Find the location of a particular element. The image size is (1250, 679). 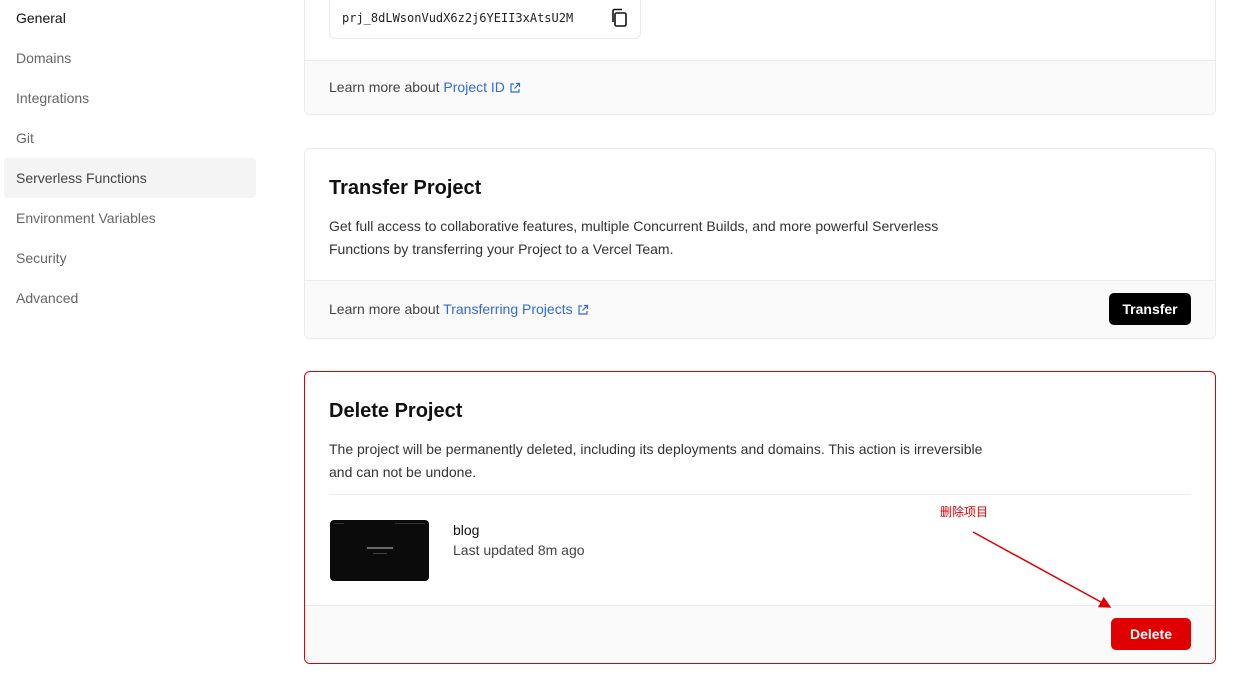

sidebar-item-security: Security is located at coordinates (130, 258).